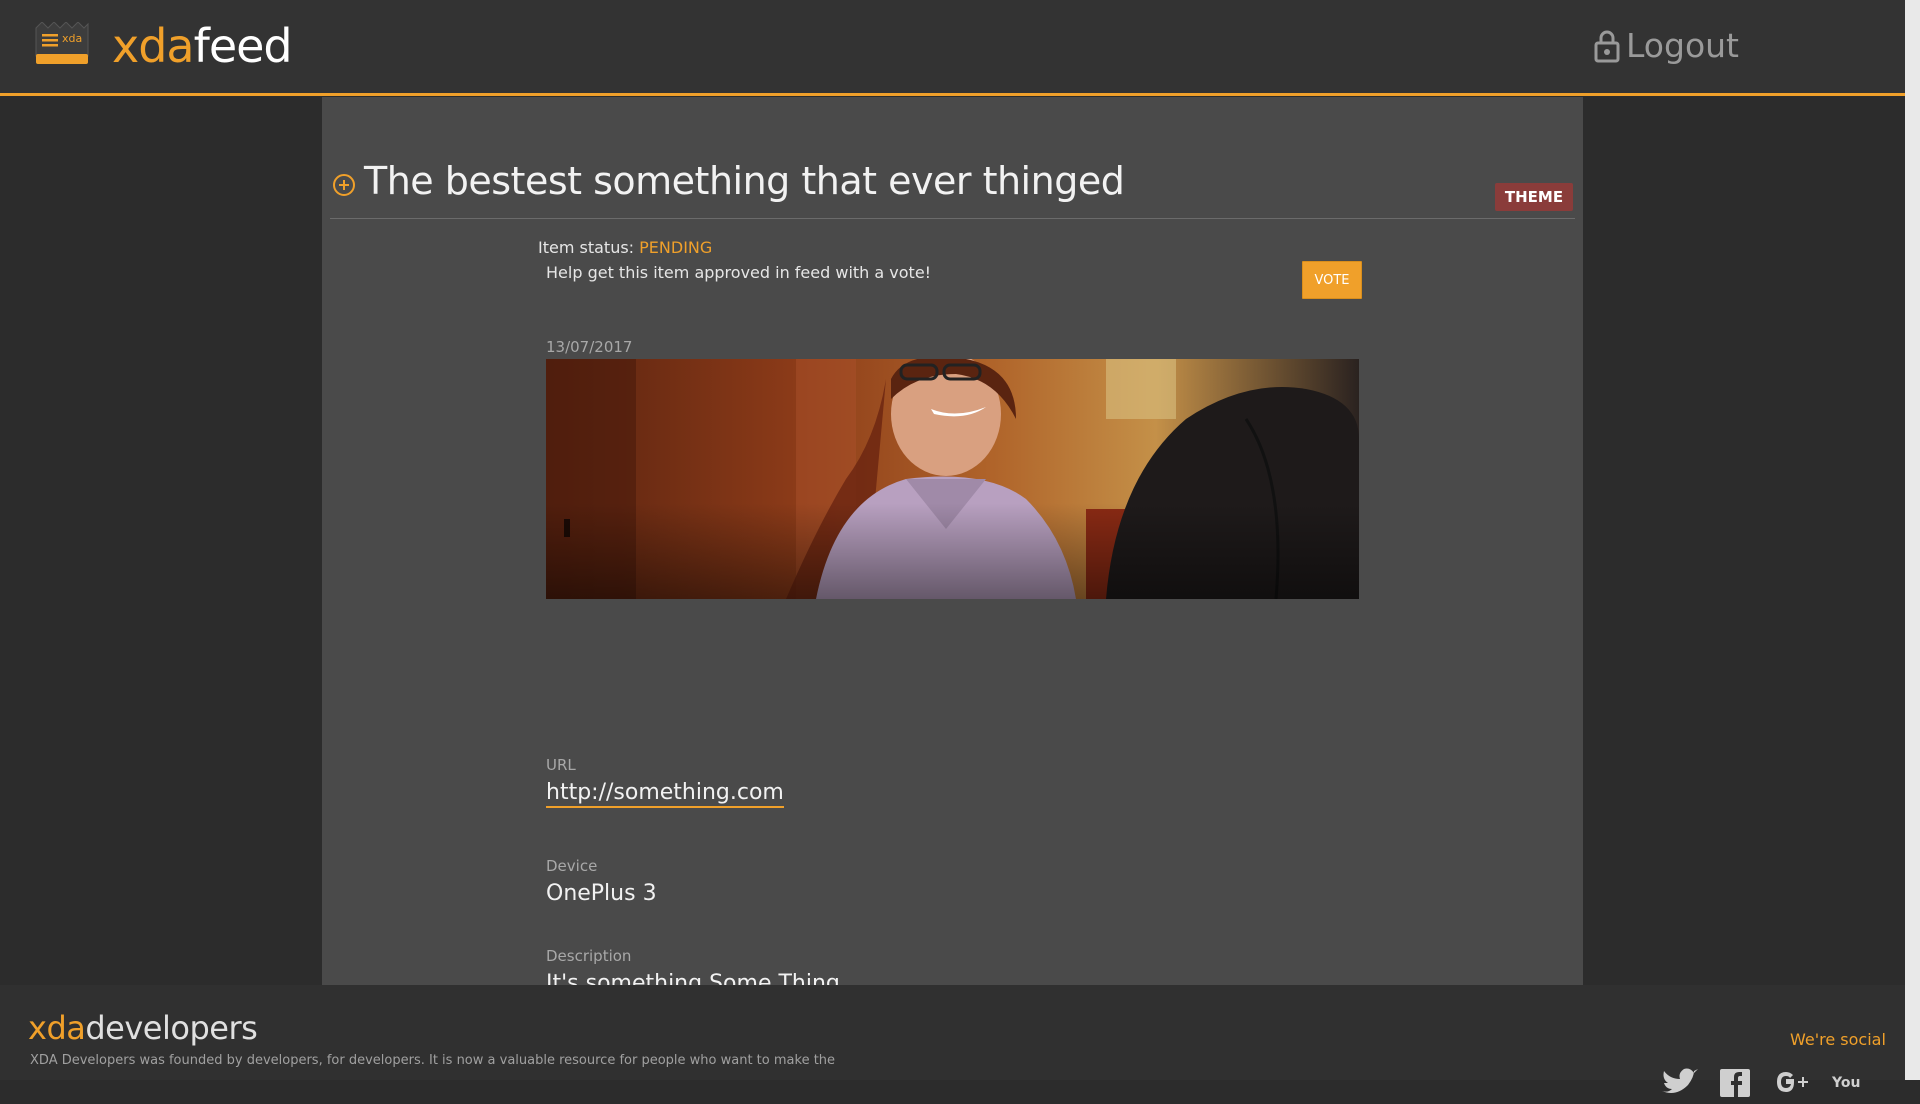  What do you see at coordinates (589, 956) in the screenshot?
I see `description-field-label: Description` at bounding box center [589, 956].